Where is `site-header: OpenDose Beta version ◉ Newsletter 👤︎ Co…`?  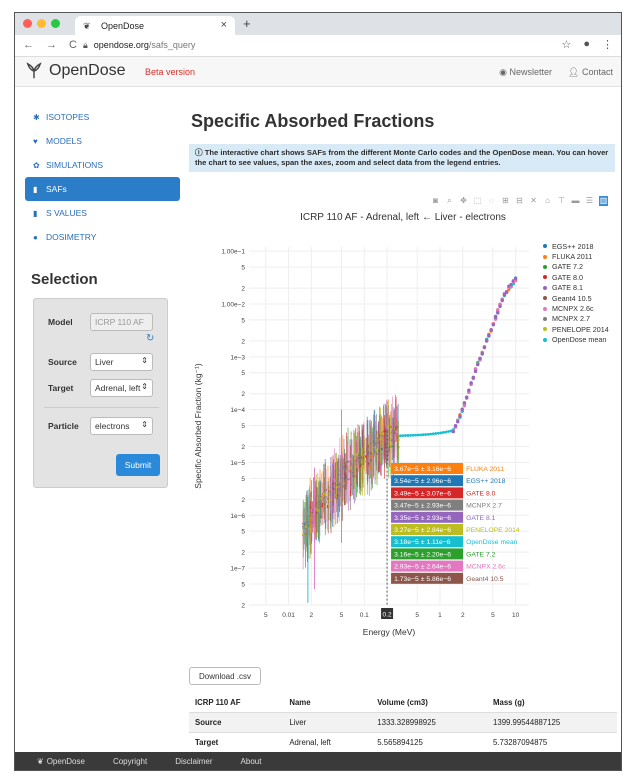 site-header: OpenDose Beta version ◉ Newsletter 👤︎ Co… is located at coordinates (318, 72).